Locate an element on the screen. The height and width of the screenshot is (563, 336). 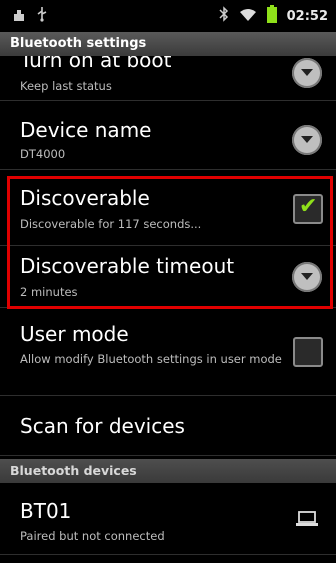
discoverable-title: Discoverable is located at coordinates (85, 198).